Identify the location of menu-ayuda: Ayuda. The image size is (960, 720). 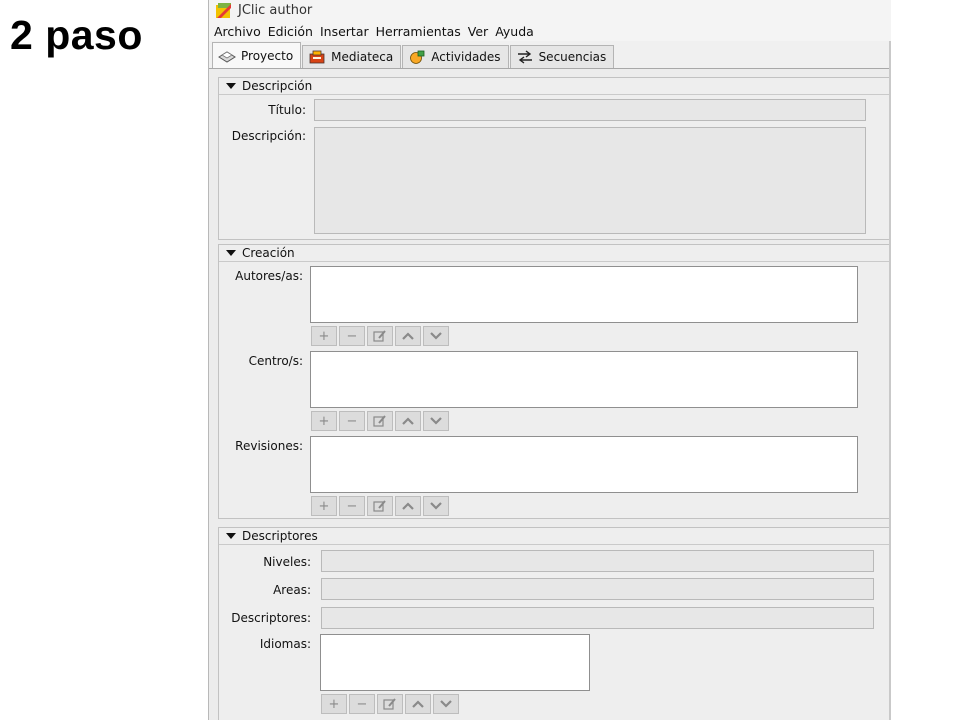
(514, 31).